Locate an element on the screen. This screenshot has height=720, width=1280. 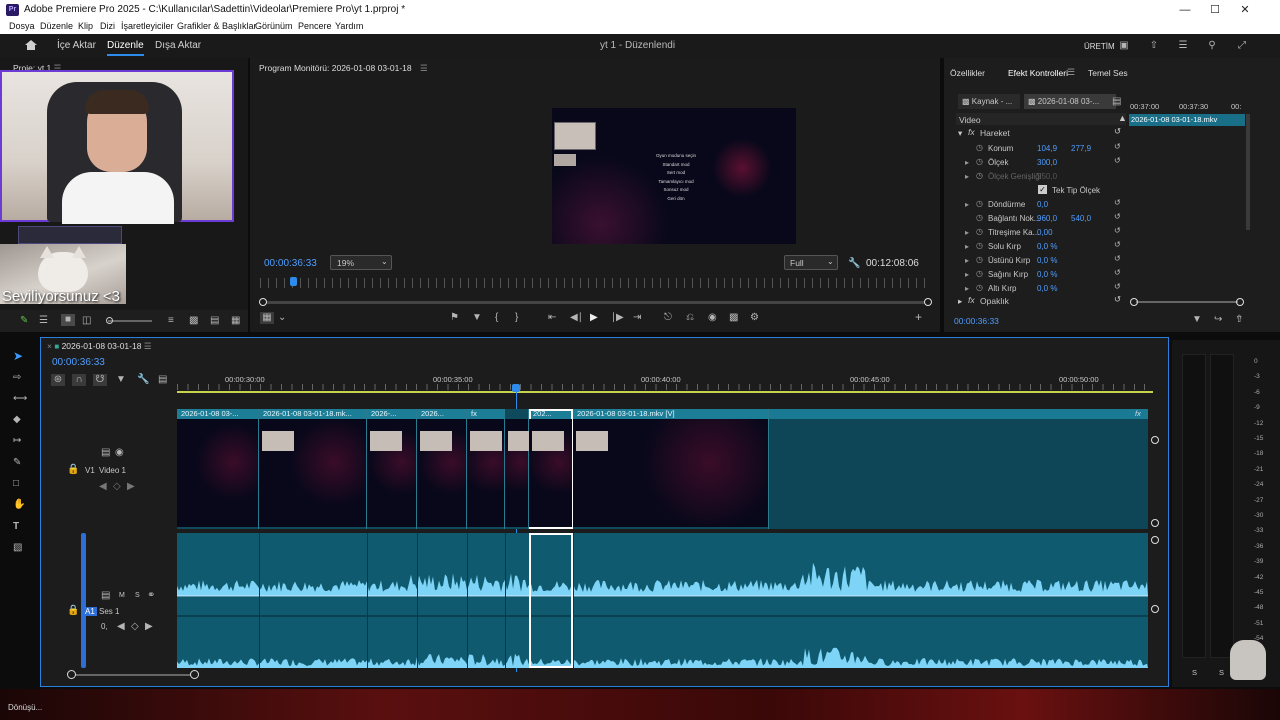
ripple-edit-icon: ⟷ is located at coordinates (20, 399).